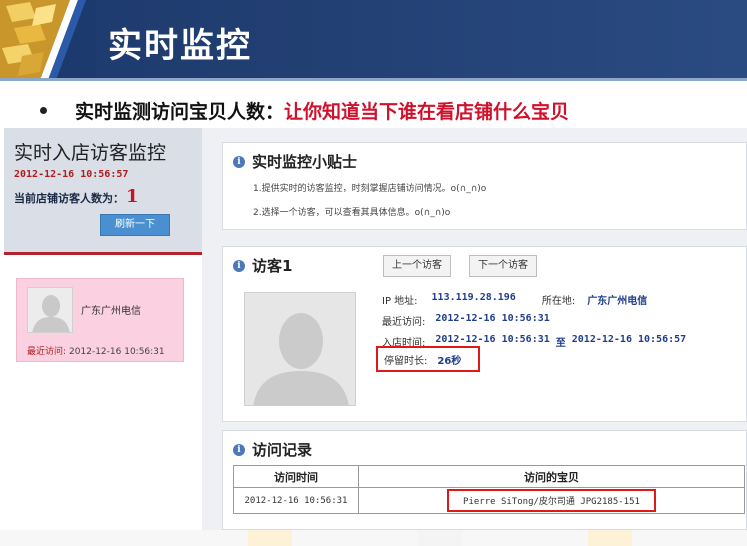 The width and height of the screenshot is (747, 546). I want to click on enter-to-label: 至, so click(560, 343).